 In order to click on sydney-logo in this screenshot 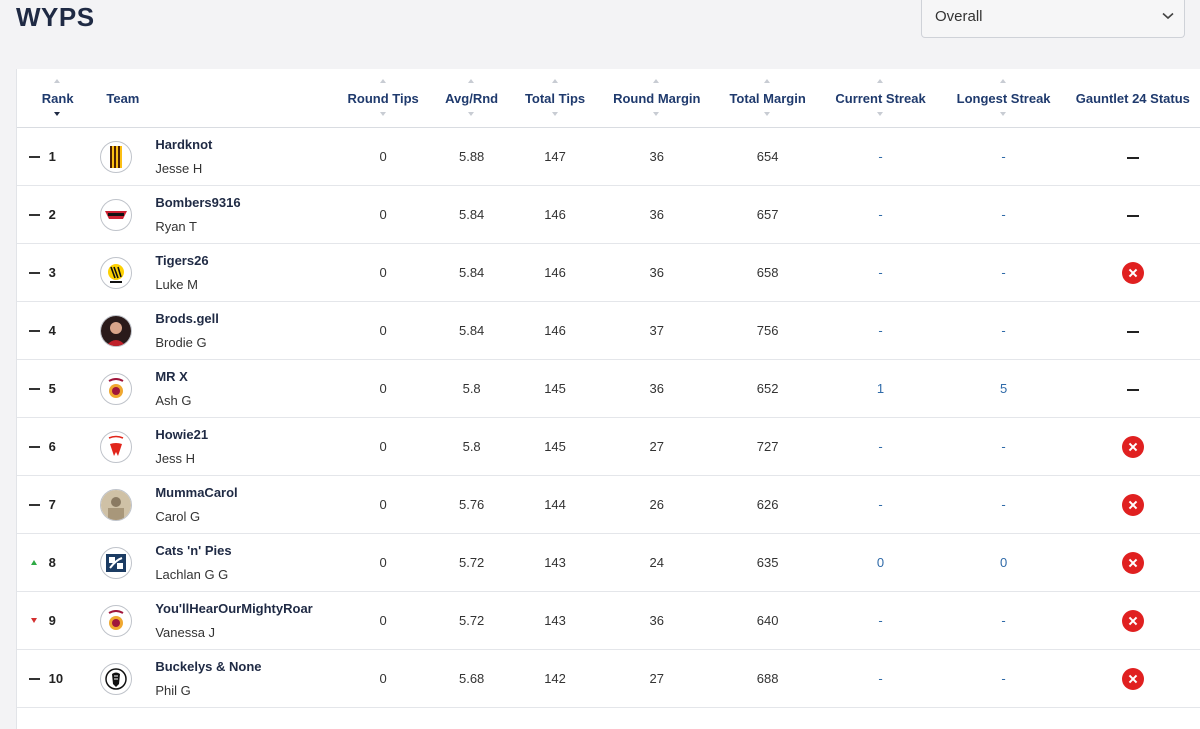, I will do `click(116, 446)`.